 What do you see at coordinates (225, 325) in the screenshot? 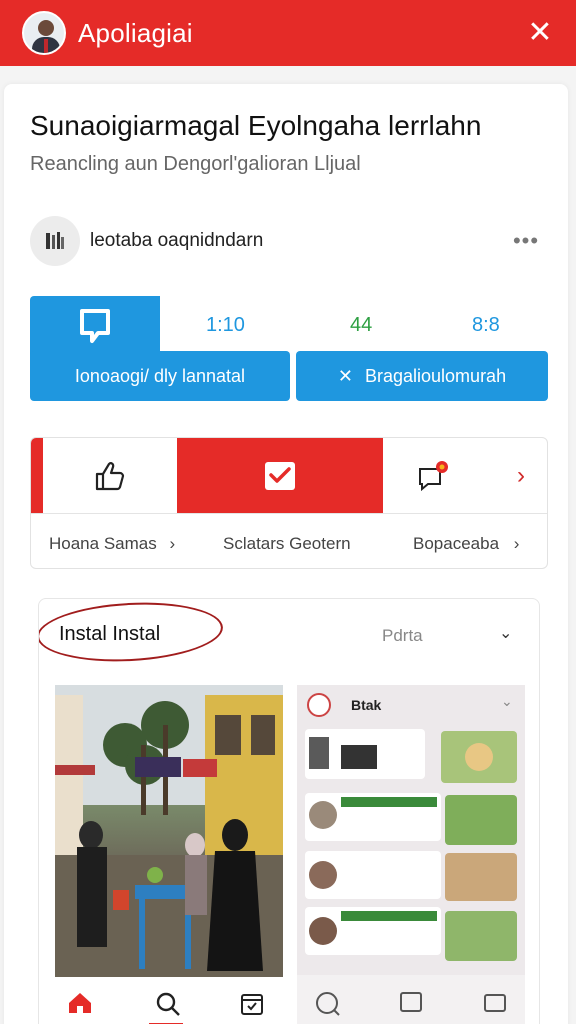
I see `stat-value-1: 1:10` at bounding box center [225, 325].